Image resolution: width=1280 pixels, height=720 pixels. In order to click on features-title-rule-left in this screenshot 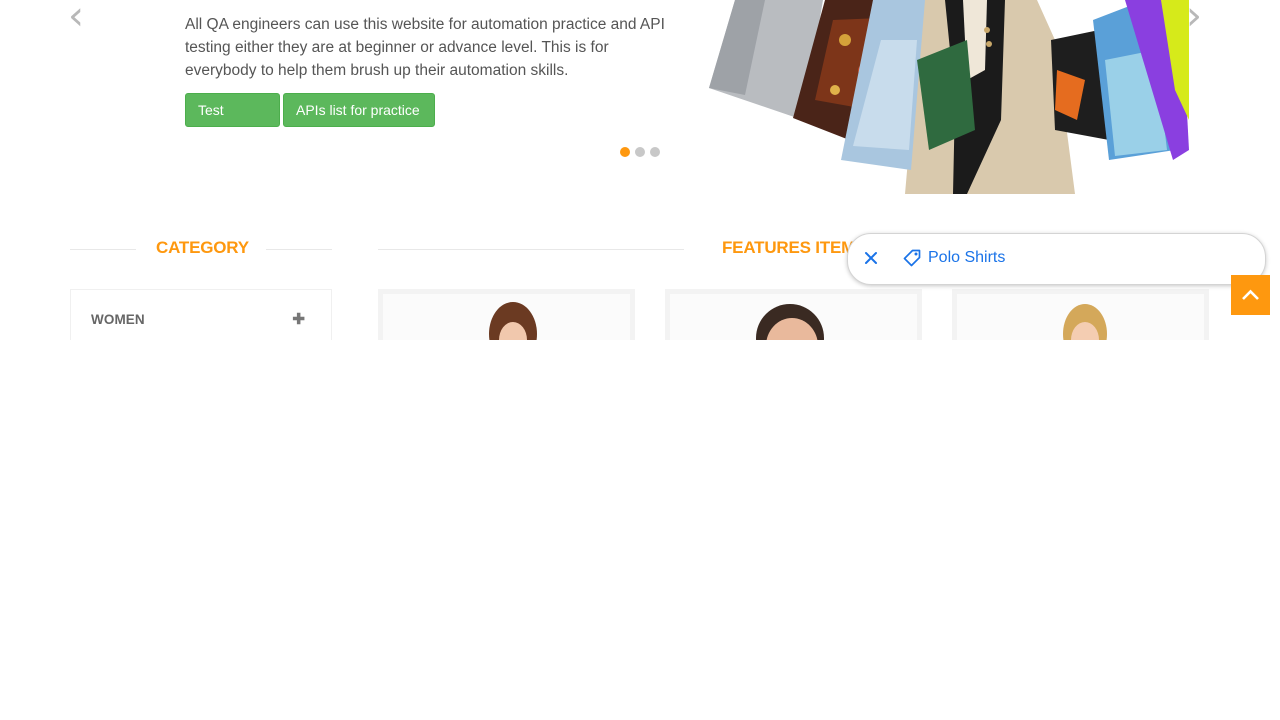, I will do `click(531, 249)`.